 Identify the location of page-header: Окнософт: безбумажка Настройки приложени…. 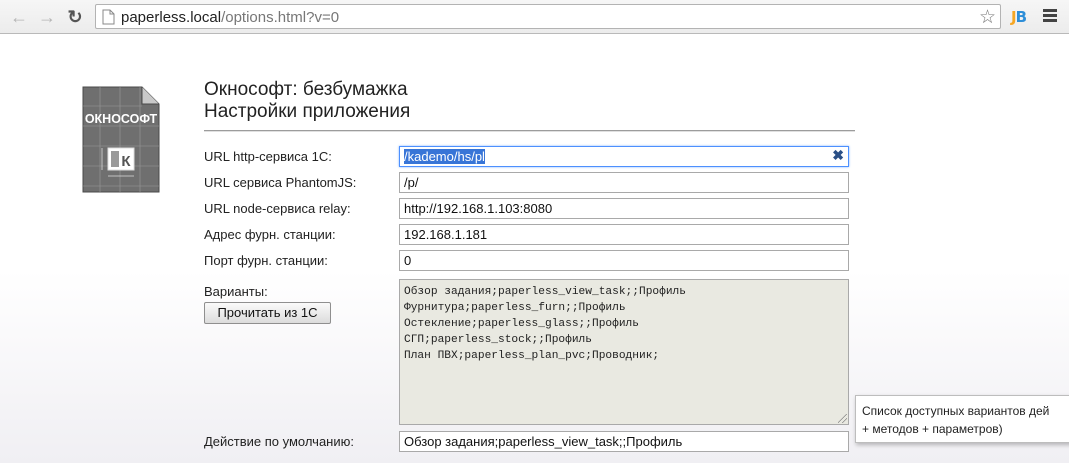
(529, 105).